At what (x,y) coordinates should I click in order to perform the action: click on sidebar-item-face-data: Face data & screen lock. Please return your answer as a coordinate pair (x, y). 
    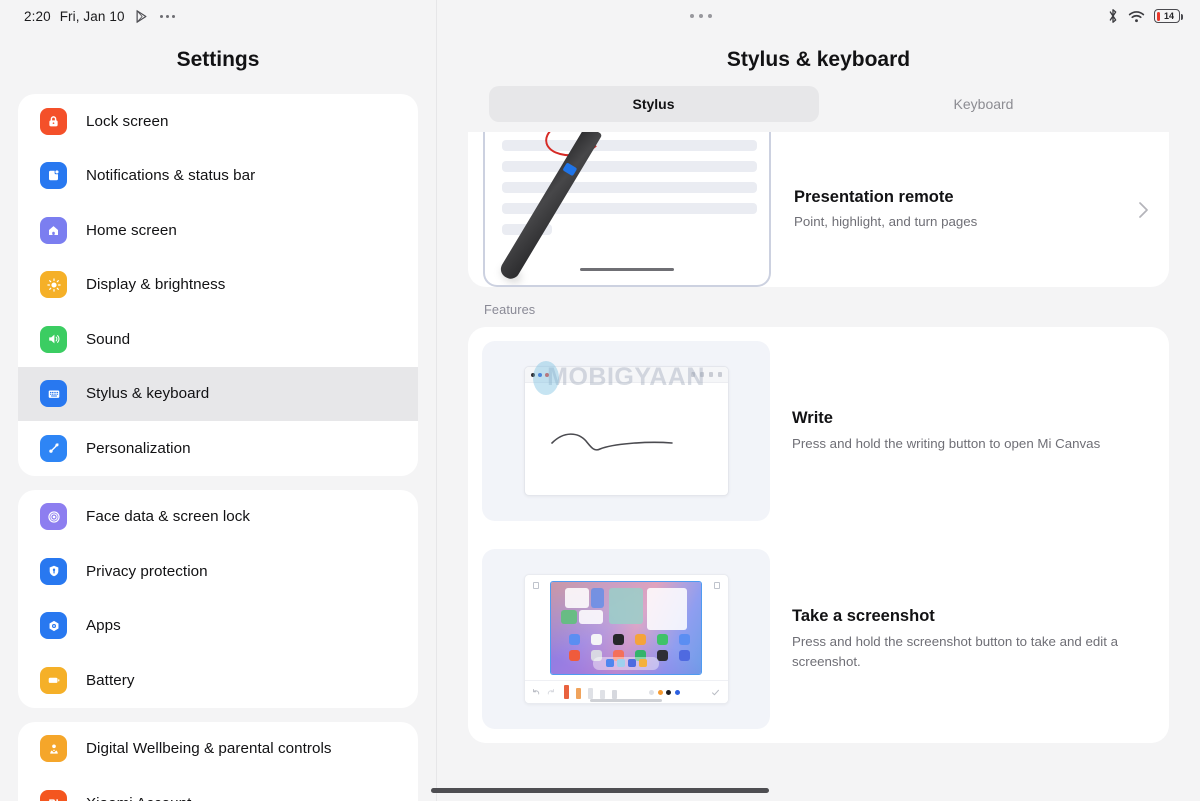
    Looking at the image, I should click on (218, 517).